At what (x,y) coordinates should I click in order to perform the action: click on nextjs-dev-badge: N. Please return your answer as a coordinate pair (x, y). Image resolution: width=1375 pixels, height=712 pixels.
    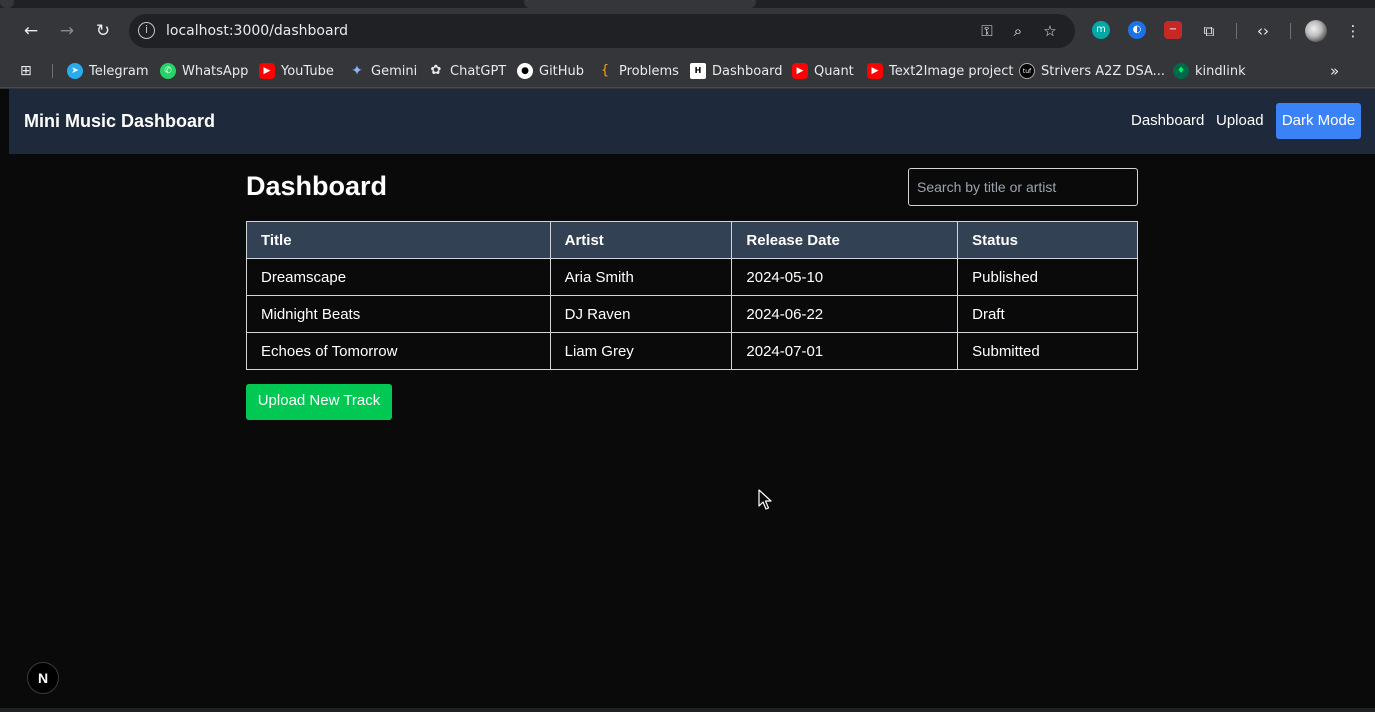
    Looking at the image, I should click on (43, 678).